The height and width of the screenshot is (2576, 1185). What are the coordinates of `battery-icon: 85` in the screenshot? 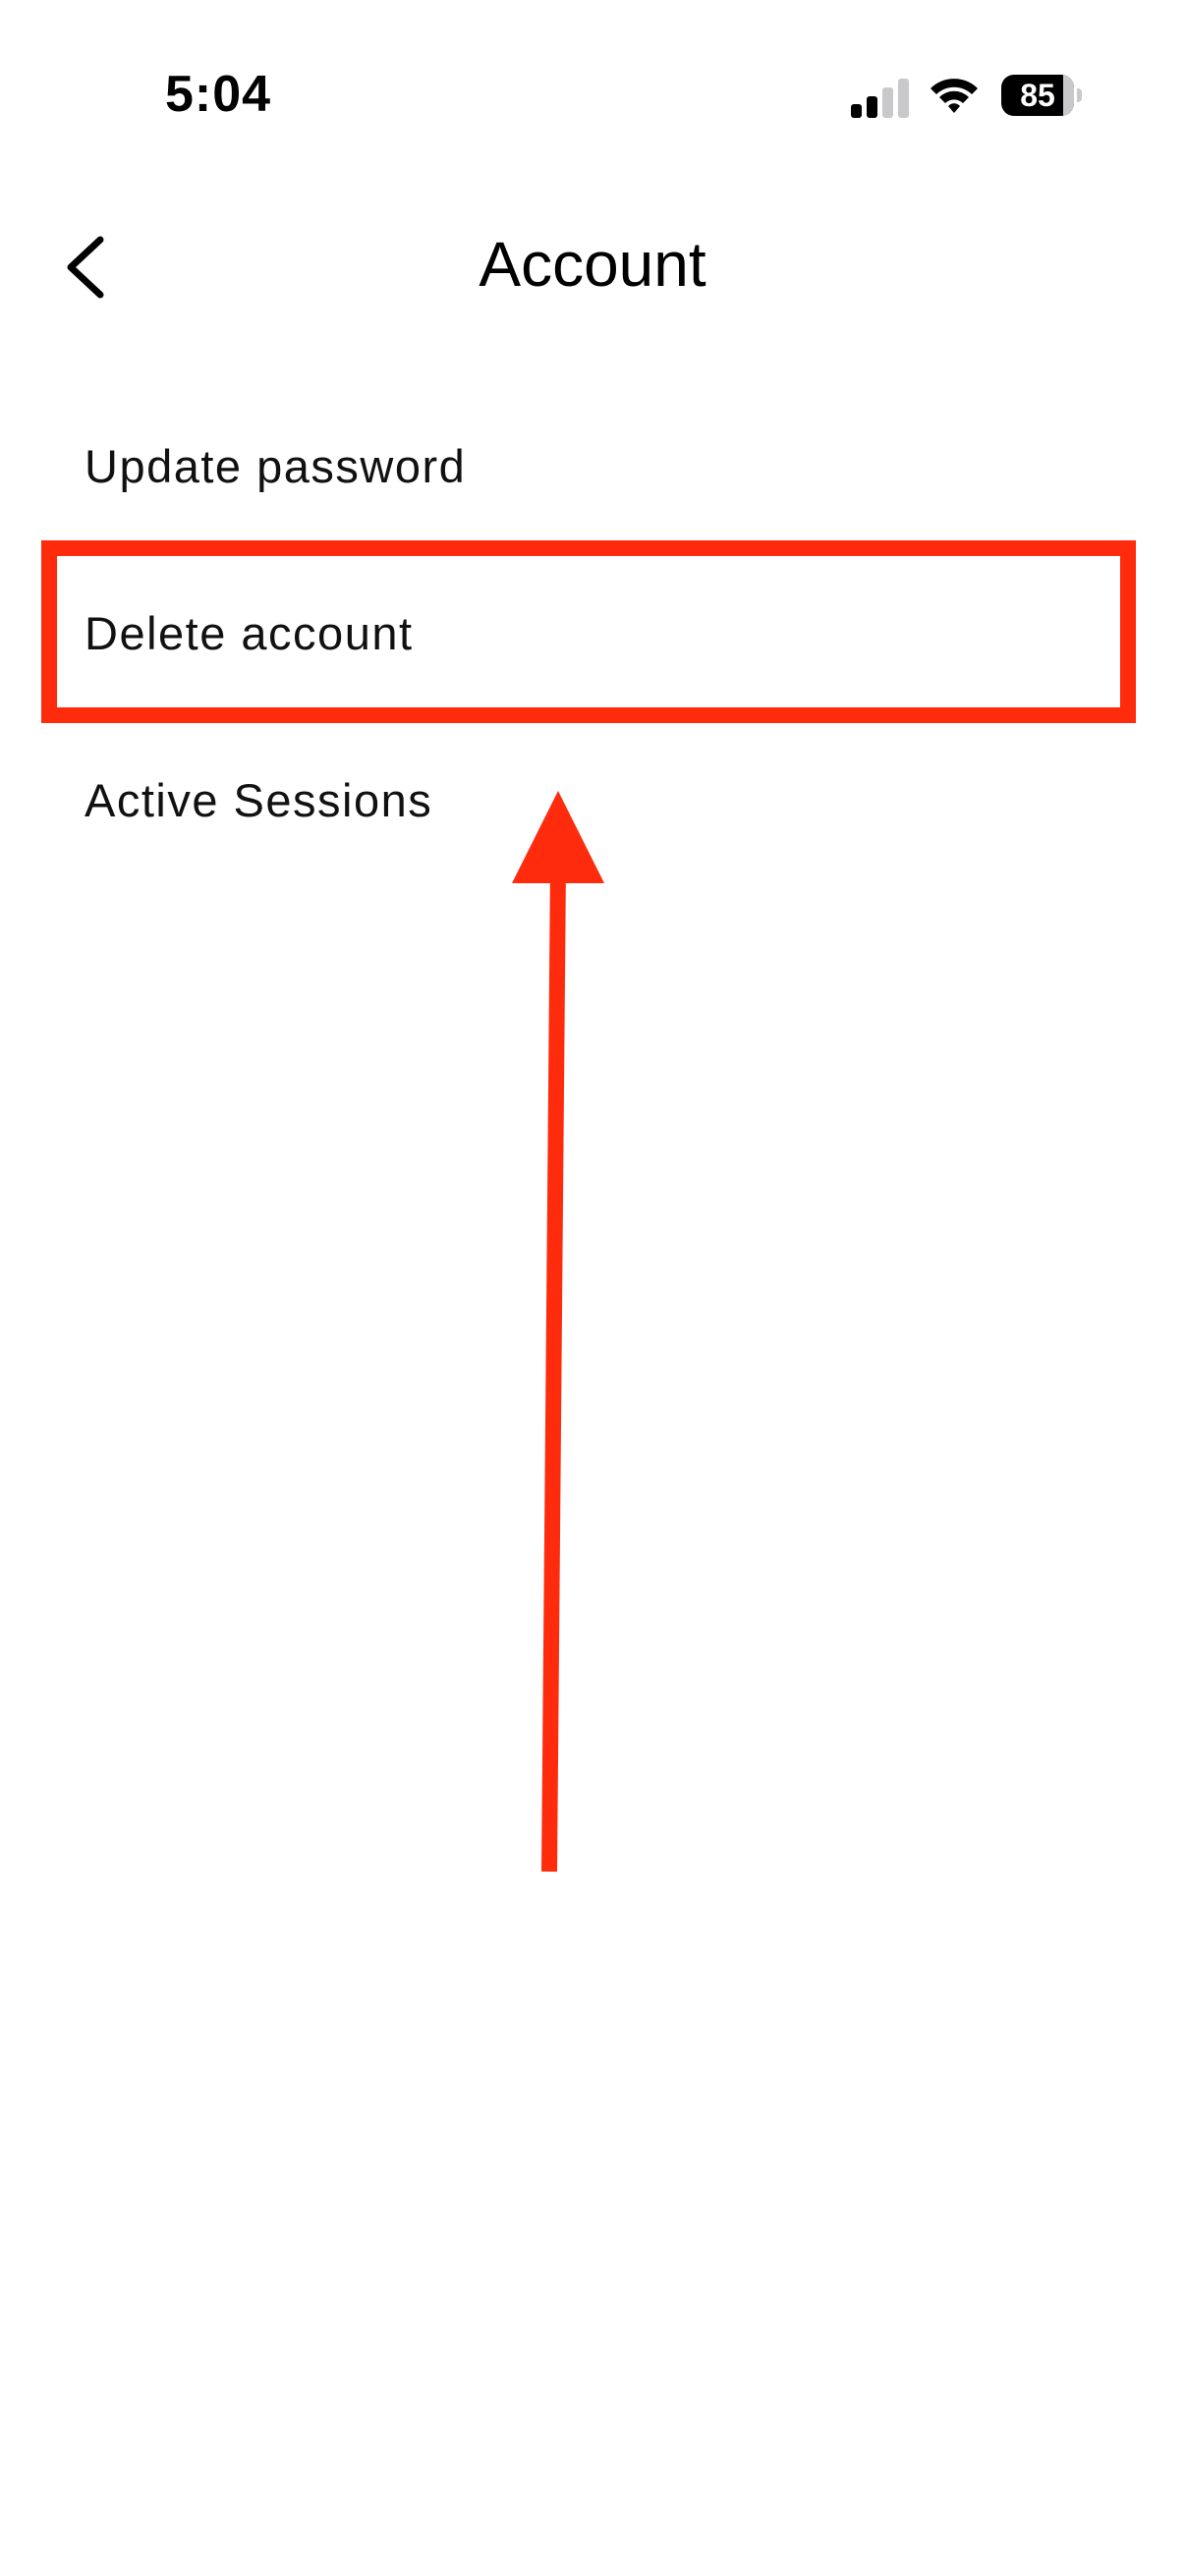 It's located at (1041, 95).